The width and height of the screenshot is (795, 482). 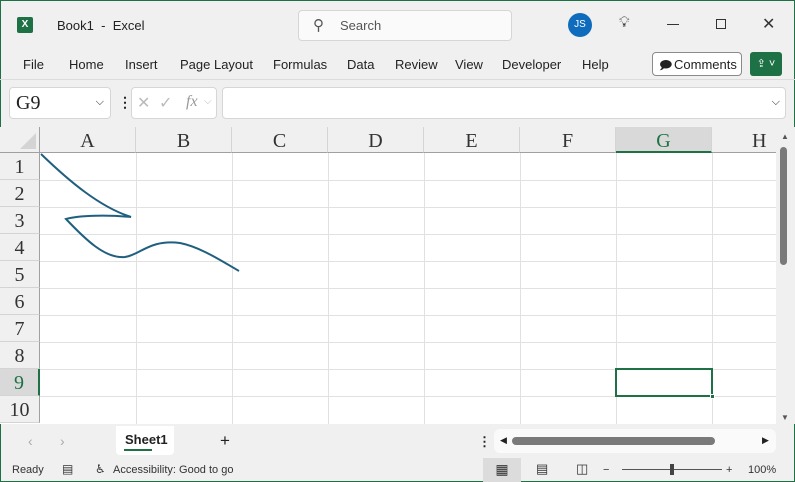 I want to click on comment-icon: 🗩︎, so click(x=666, y=65).